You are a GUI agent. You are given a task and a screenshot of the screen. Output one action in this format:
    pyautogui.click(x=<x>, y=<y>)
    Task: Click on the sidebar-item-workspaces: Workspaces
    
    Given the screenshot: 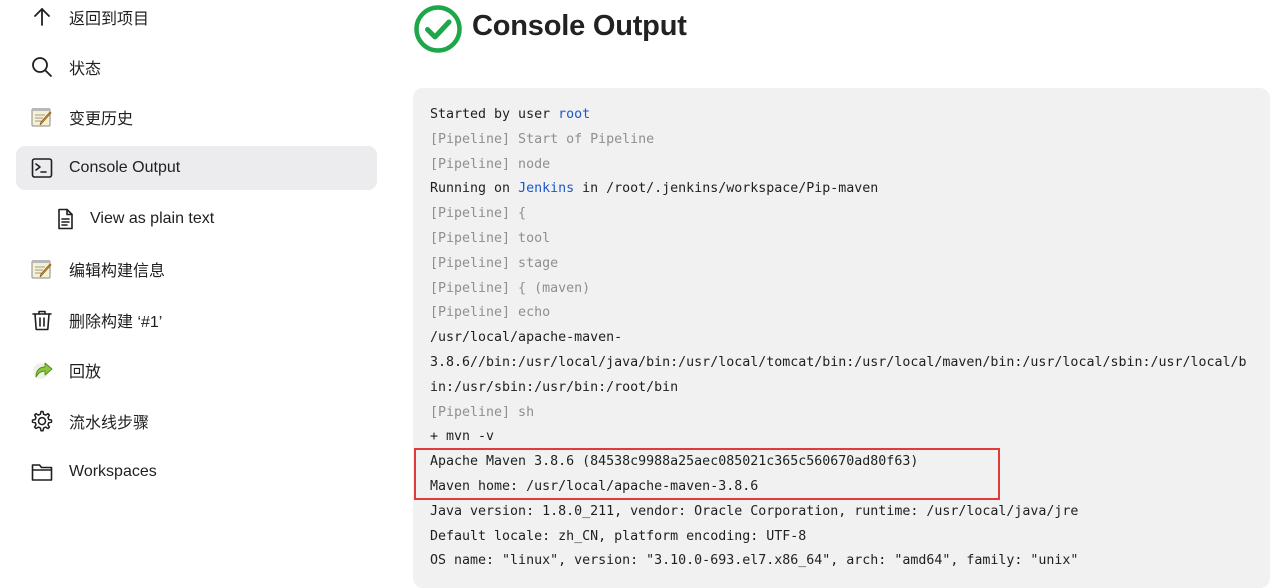 What is the action you would take?
    pyautogui.click(x=196, y=472)
    